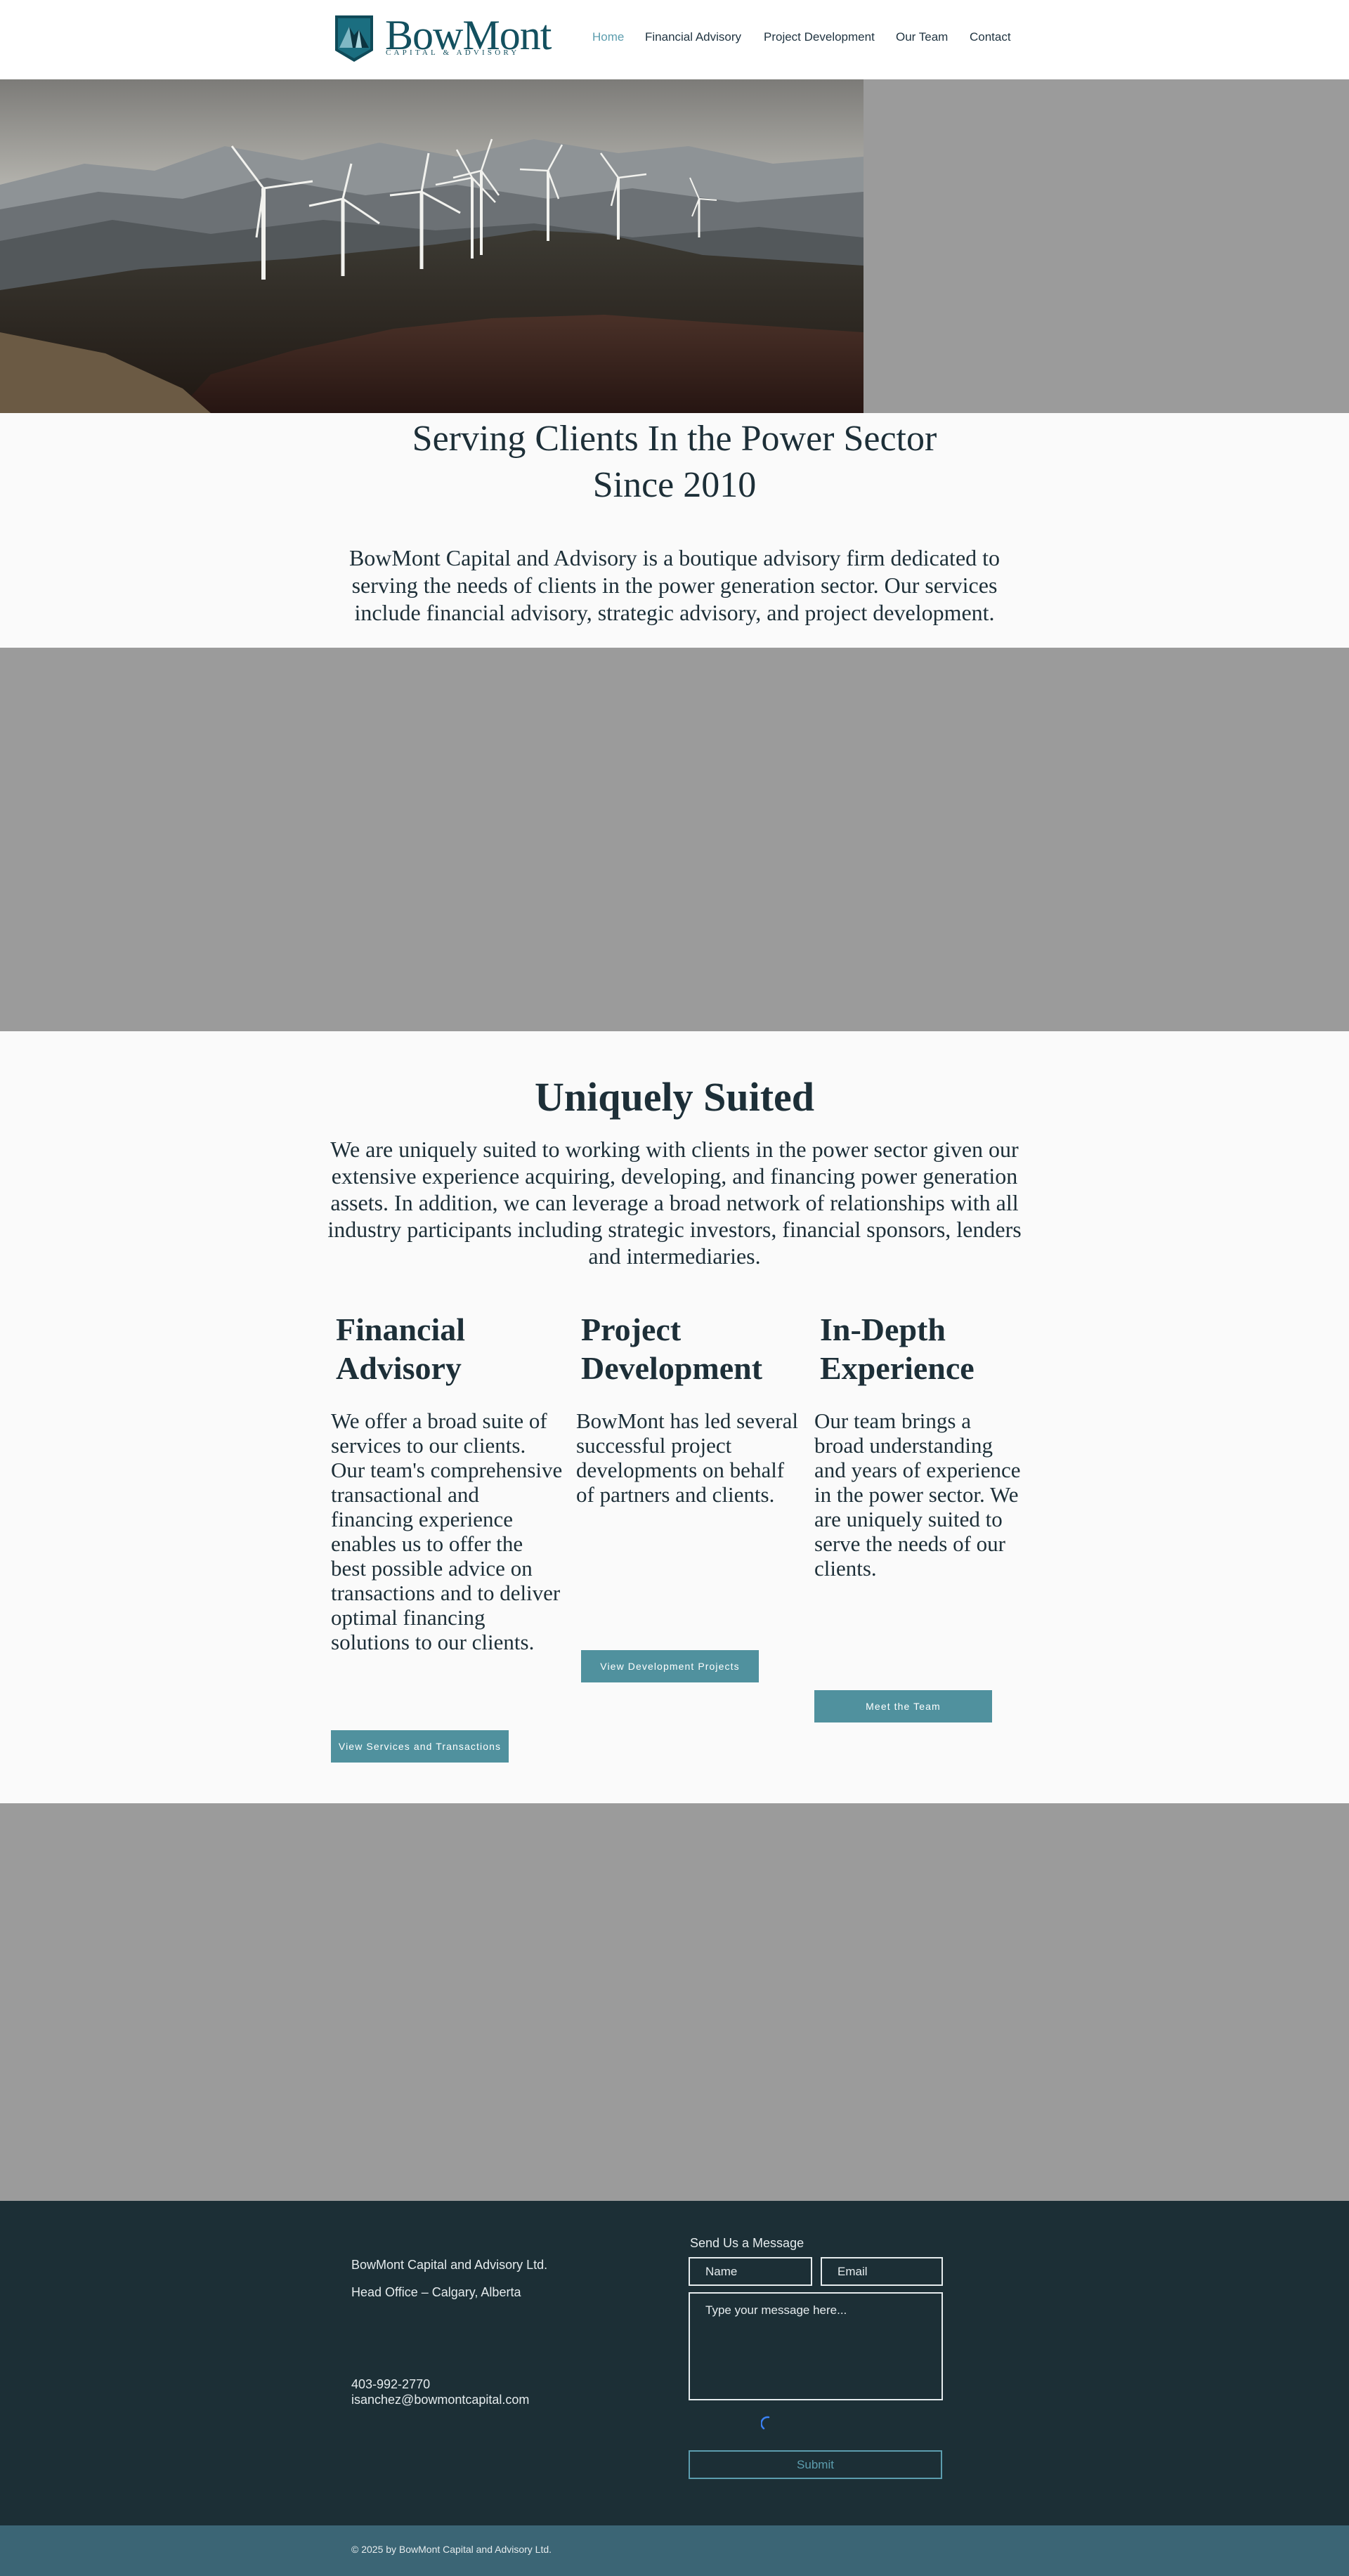 Image resolution: width=1349 pixels, height=2576 pixels. I want to click on name-field, so click(751, 2271).